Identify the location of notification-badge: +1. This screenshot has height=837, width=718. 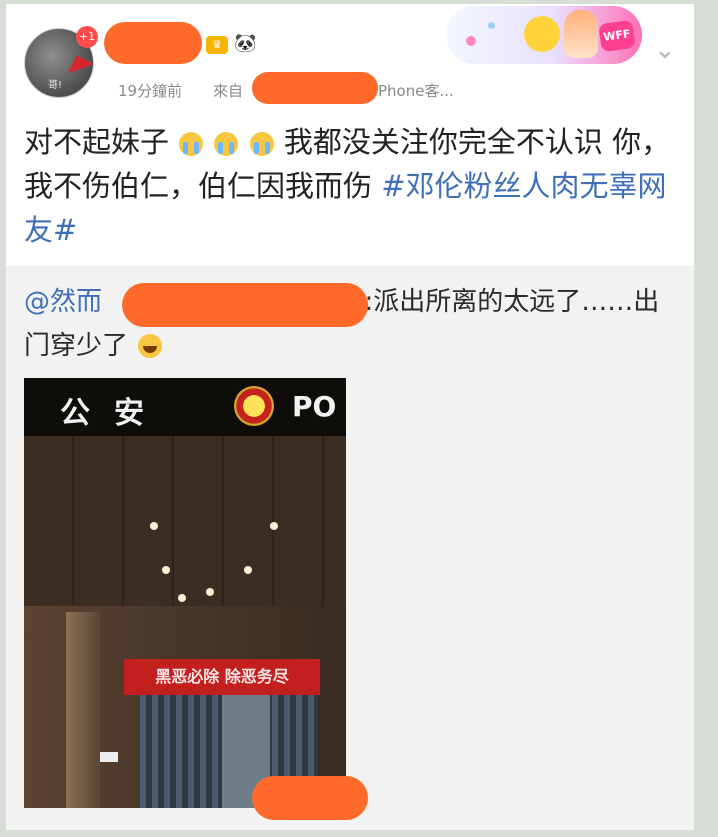
(87, 37).